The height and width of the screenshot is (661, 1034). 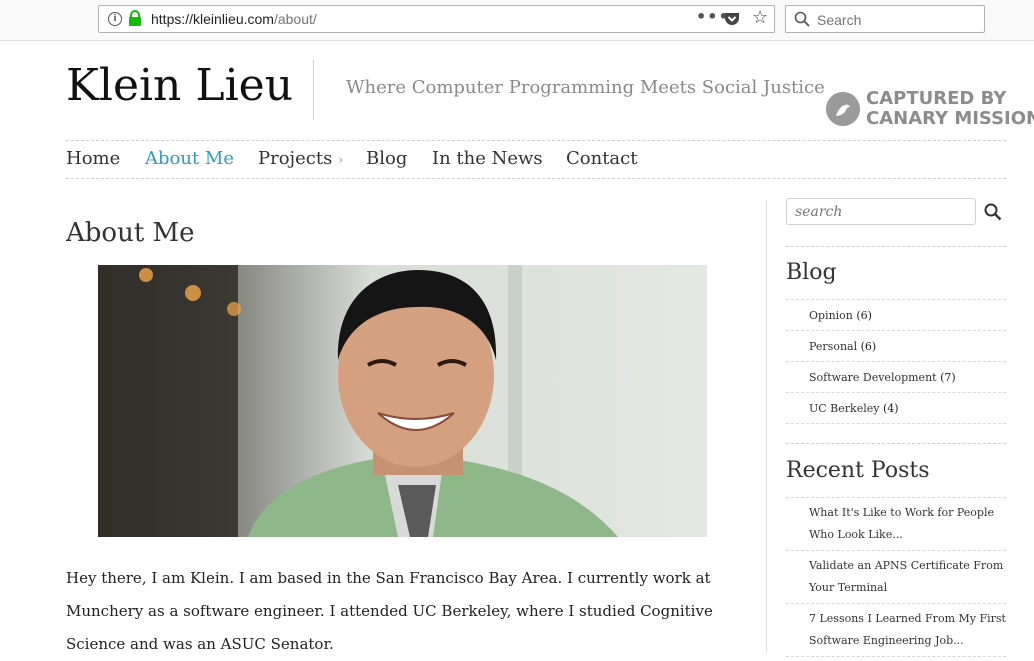 What do you see at coordinates (601, 158) in the screenshot?
I see `nav-item-contact: Contact` at bounding box center [601, 158].